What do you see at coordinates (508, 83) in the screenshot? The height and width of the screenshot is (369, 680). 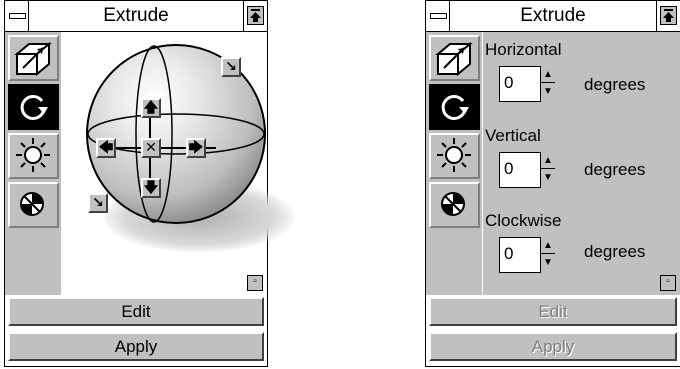 I see `horizontal-value: 0` at bounding box center [508, 83].